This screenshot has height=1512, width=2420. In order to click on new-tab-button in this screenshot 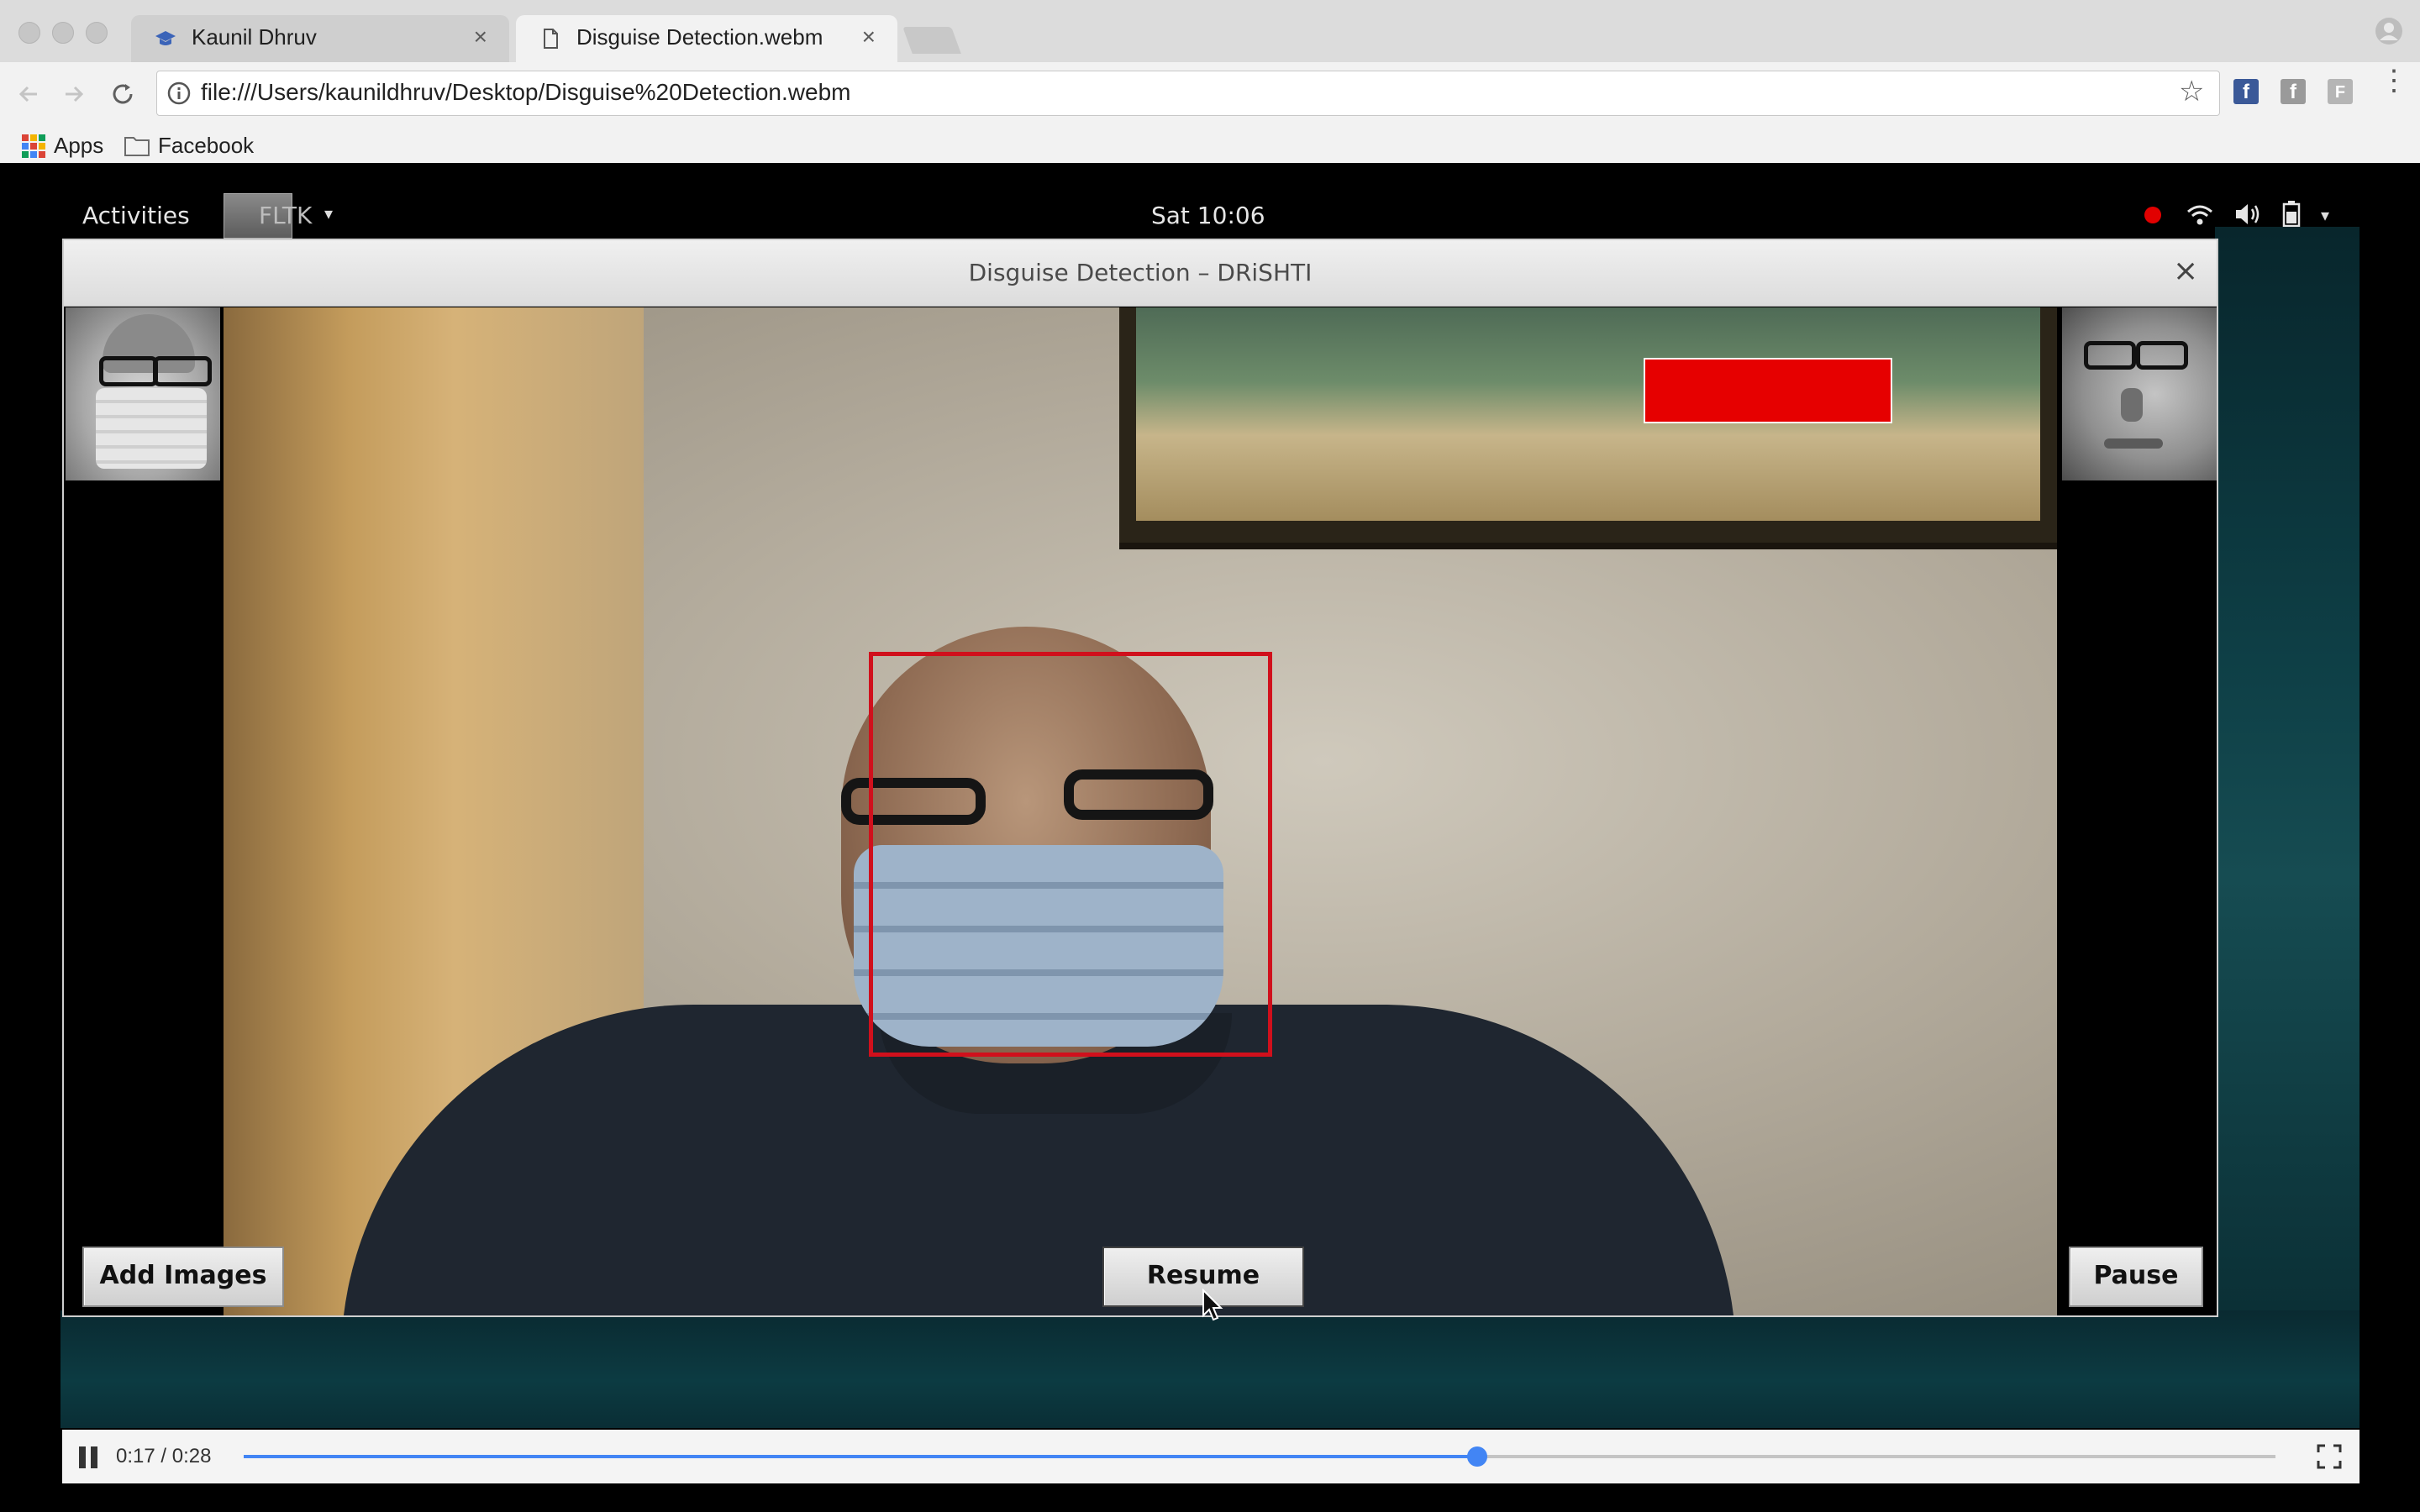, I will do `click(931, 40)`.